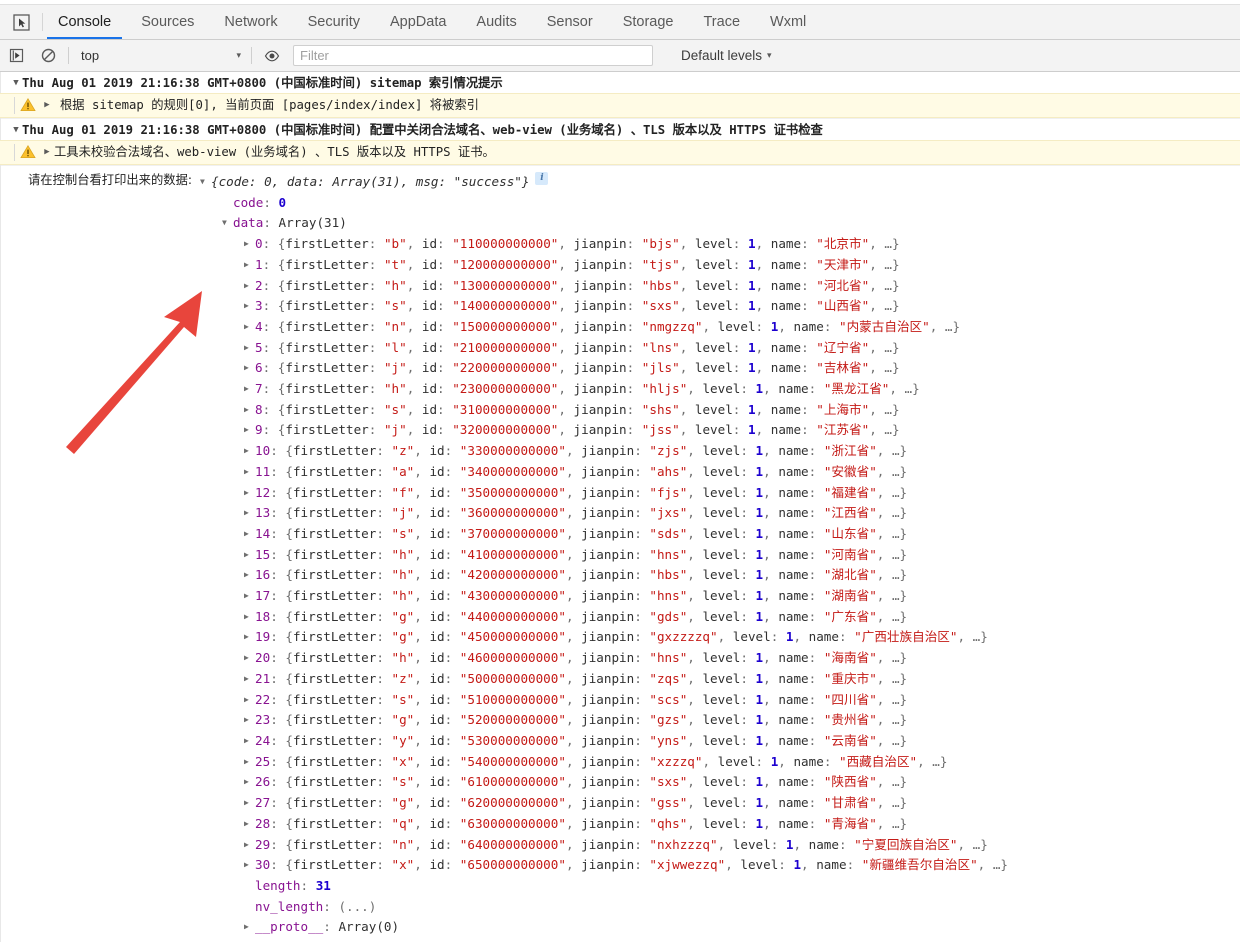 The width and height of the screenshot is (1240, 942). What do you see at coordinates (16, 55) in the screenshot?
I see `execute-snippet-button` at bounding box center [16, 55].